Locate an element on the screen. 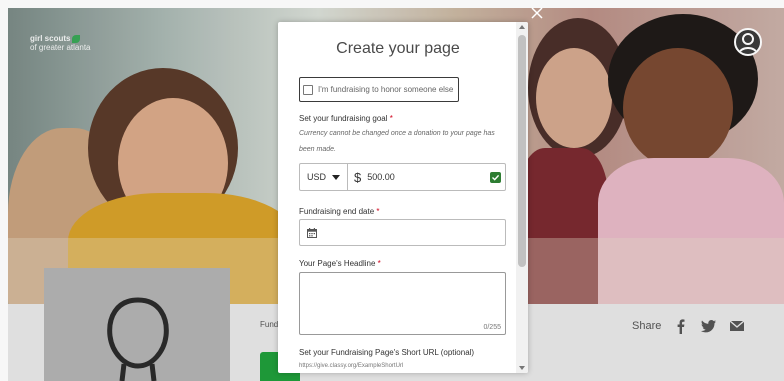 The height and width of the screenshot is (381, 784). currency-select: USD is located at coordinates (324, 177).